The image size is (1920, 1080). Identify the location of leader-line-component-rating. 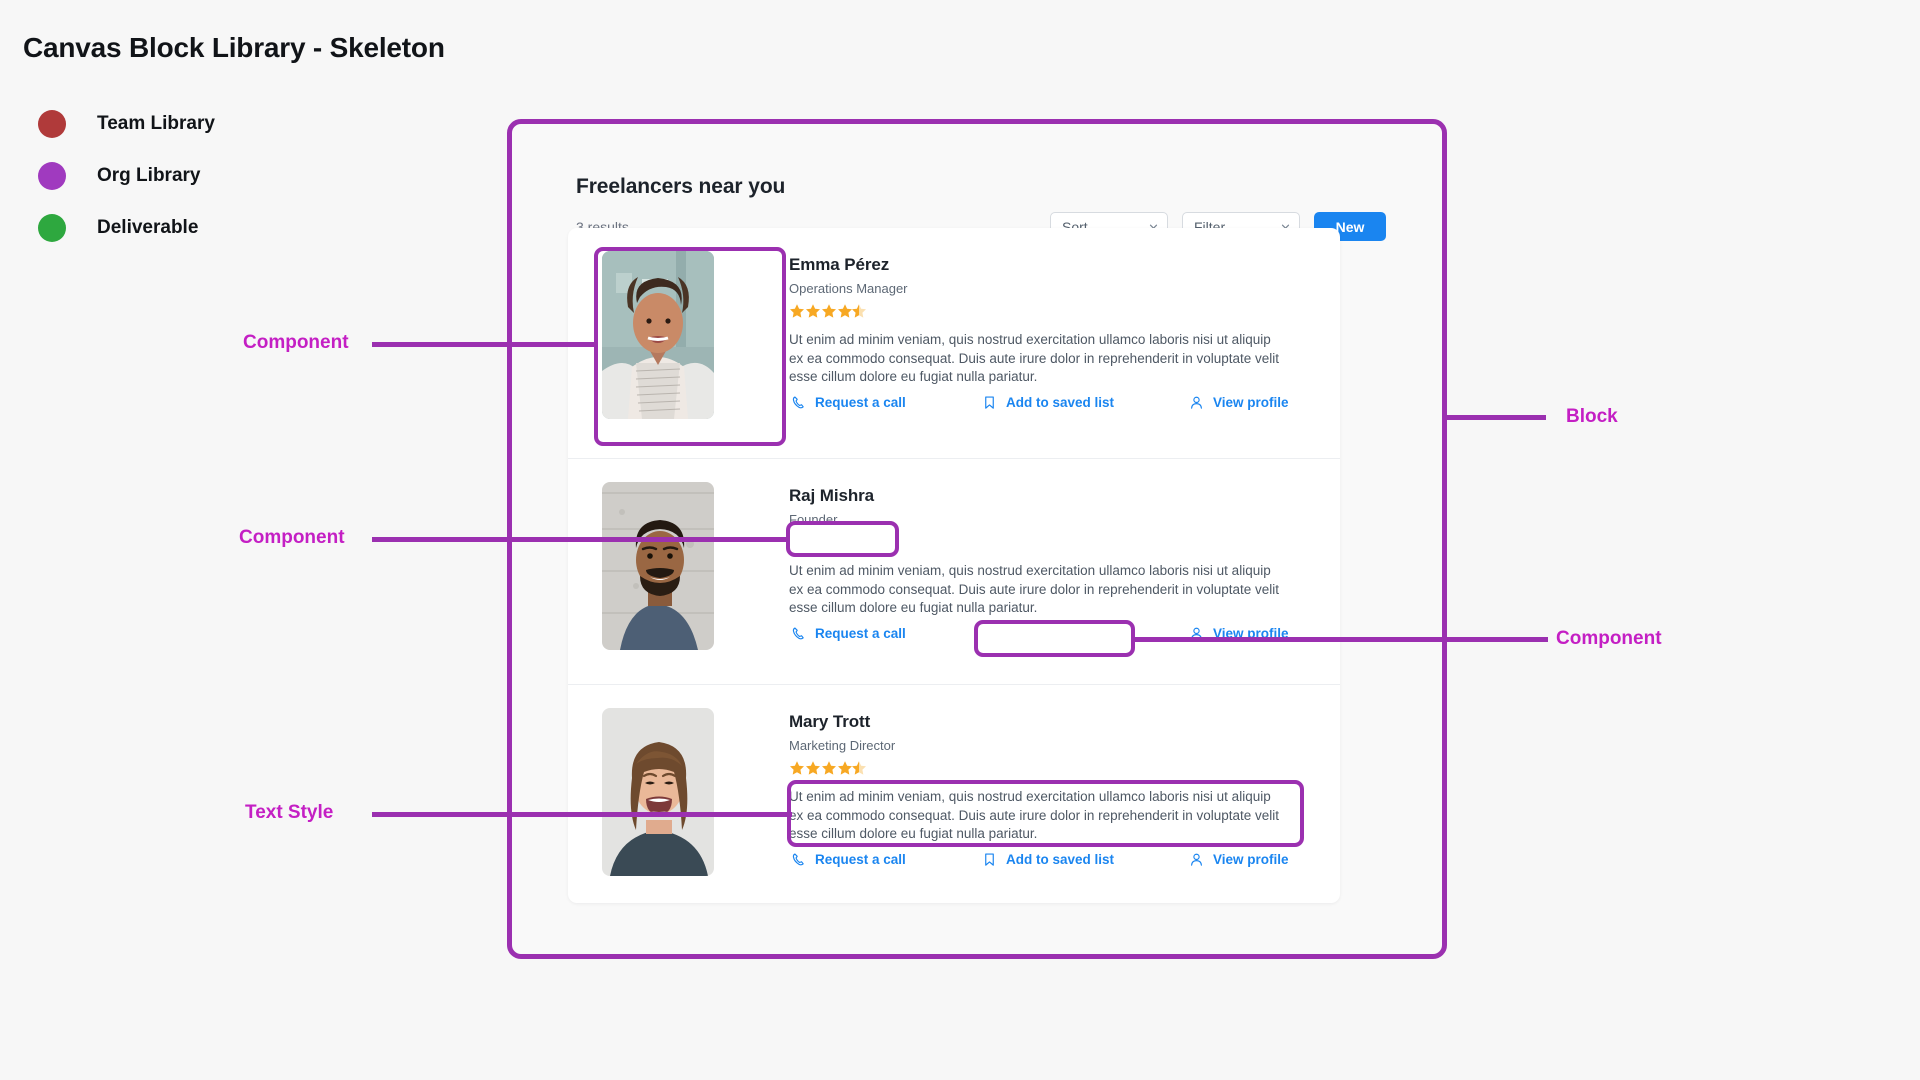
(582, 539).